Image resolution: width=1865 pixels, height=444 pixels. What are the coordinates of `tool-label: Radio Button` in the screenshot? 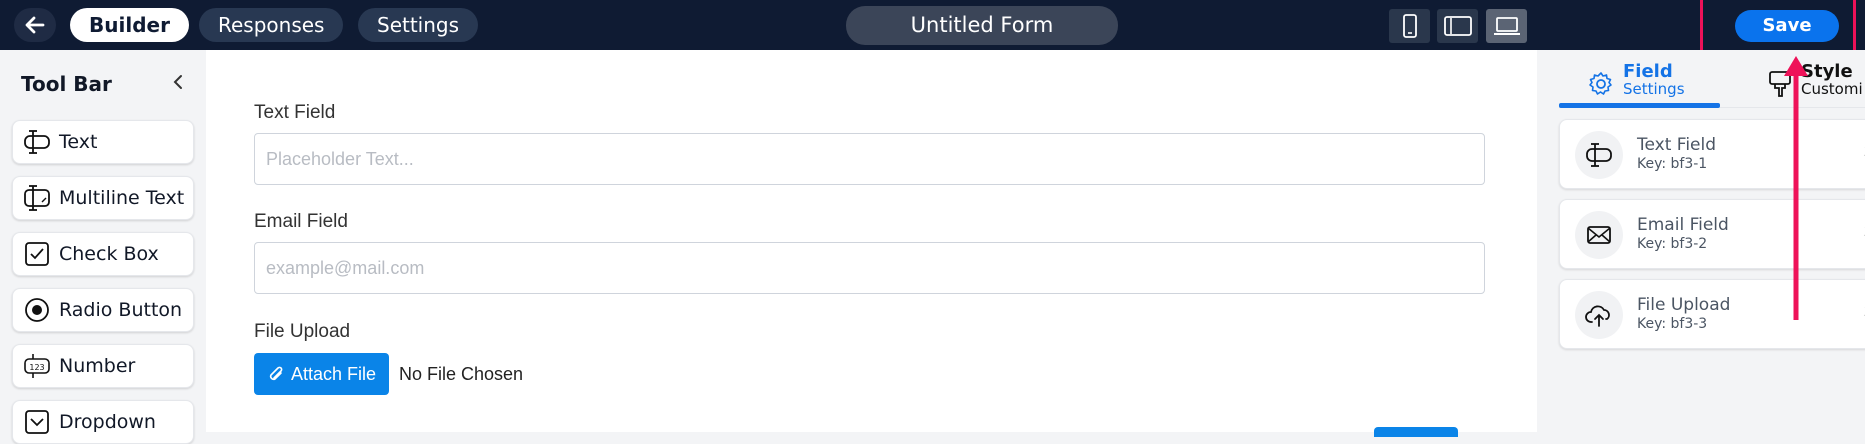 It's located at (121, 310).